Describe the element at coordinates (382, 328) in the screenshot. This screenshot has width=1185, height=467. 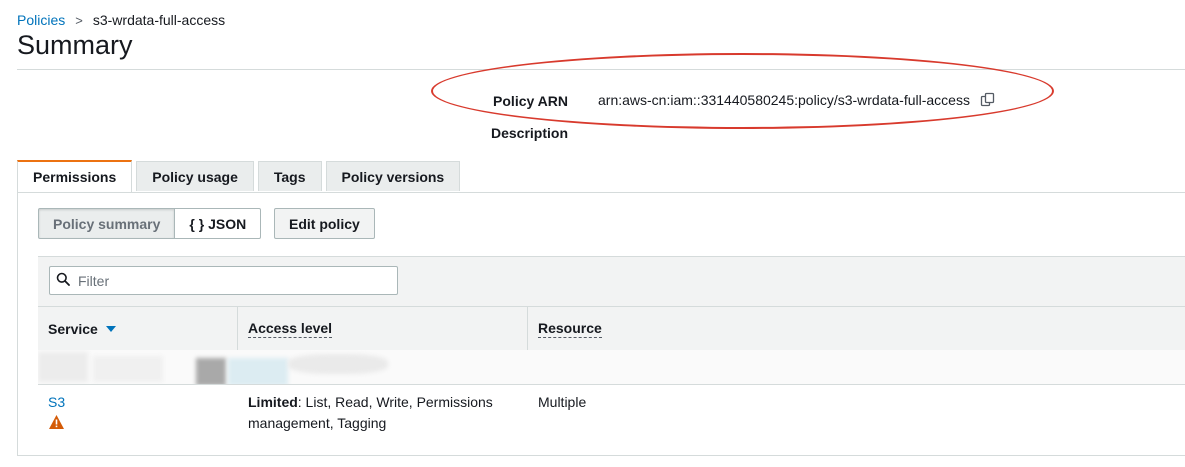
I see `column-access-level: Access level` at that location.